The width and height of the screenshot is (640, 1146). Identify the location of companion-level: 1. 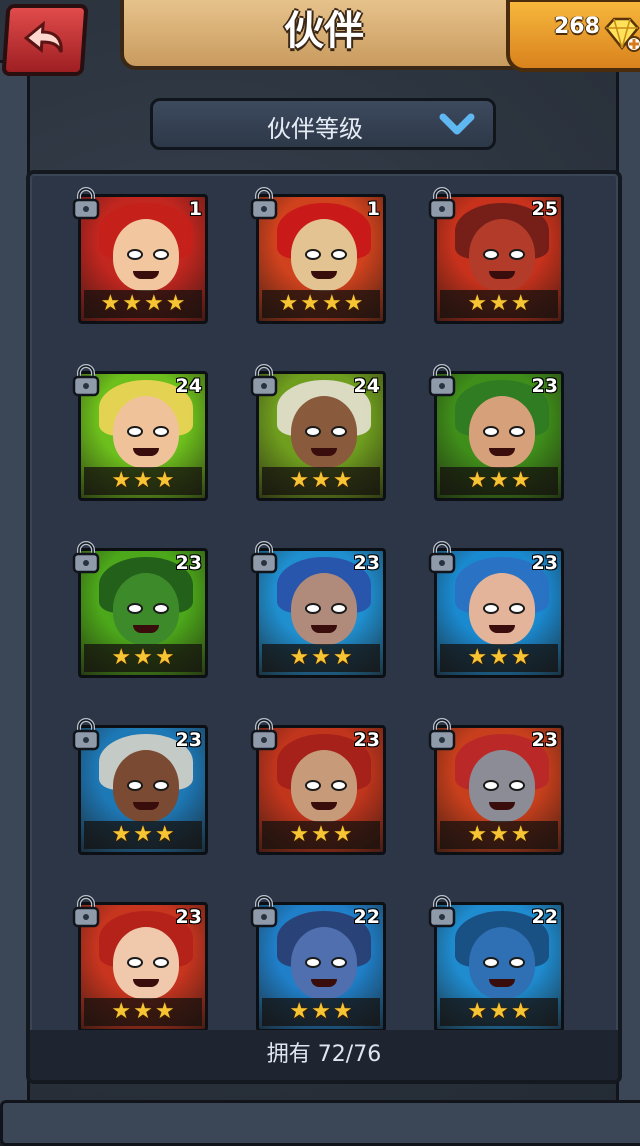
(195, 209).